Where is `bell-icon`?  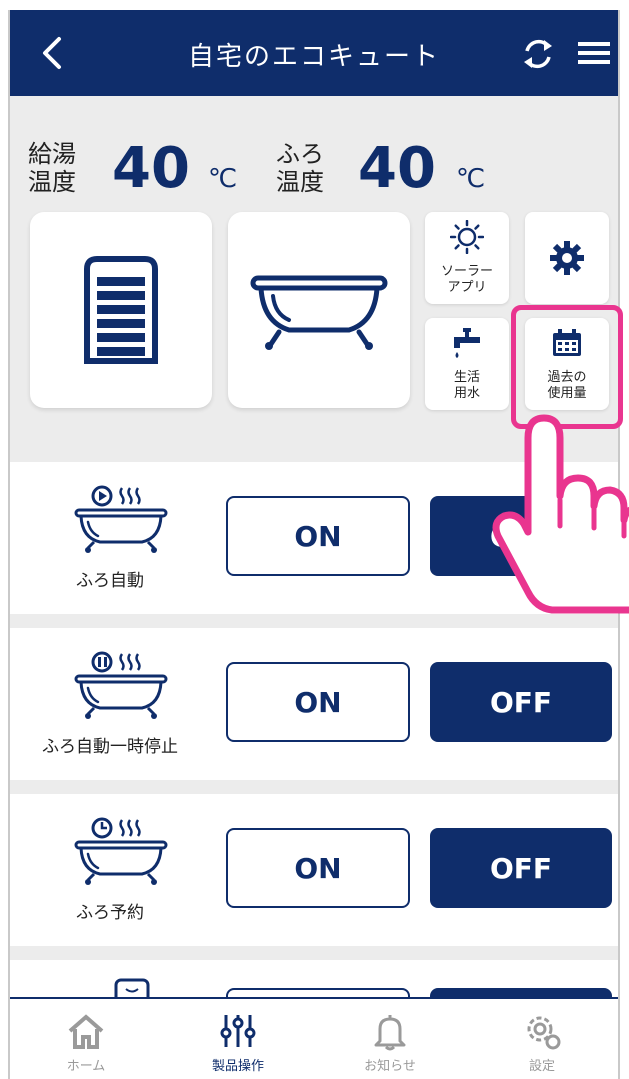
bell-icon is located at coordinates (390, 1033).